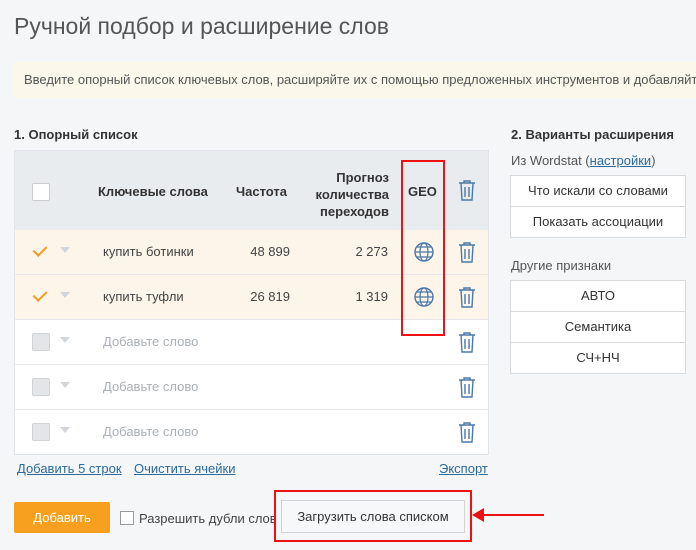 This screenshot has width=696, height=550. I want to click on show-associations-button: Показать ассоциации, so click(598, 222).